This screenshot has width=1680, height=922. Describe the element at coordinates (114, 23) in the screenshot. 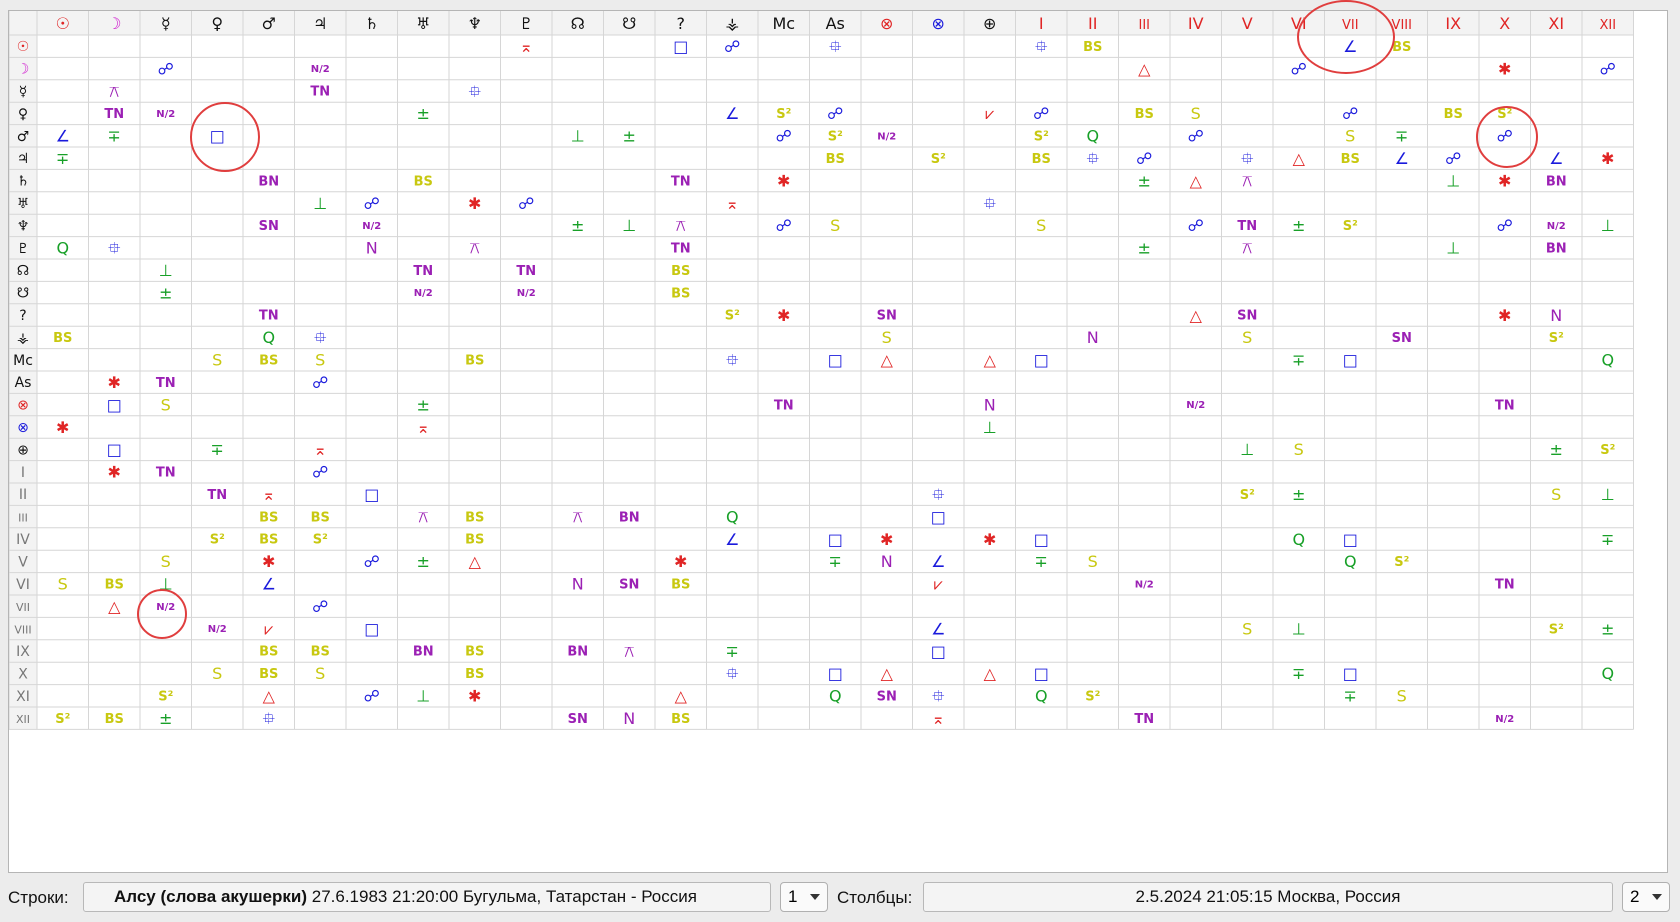

I see `column-header: ☽` at that location.